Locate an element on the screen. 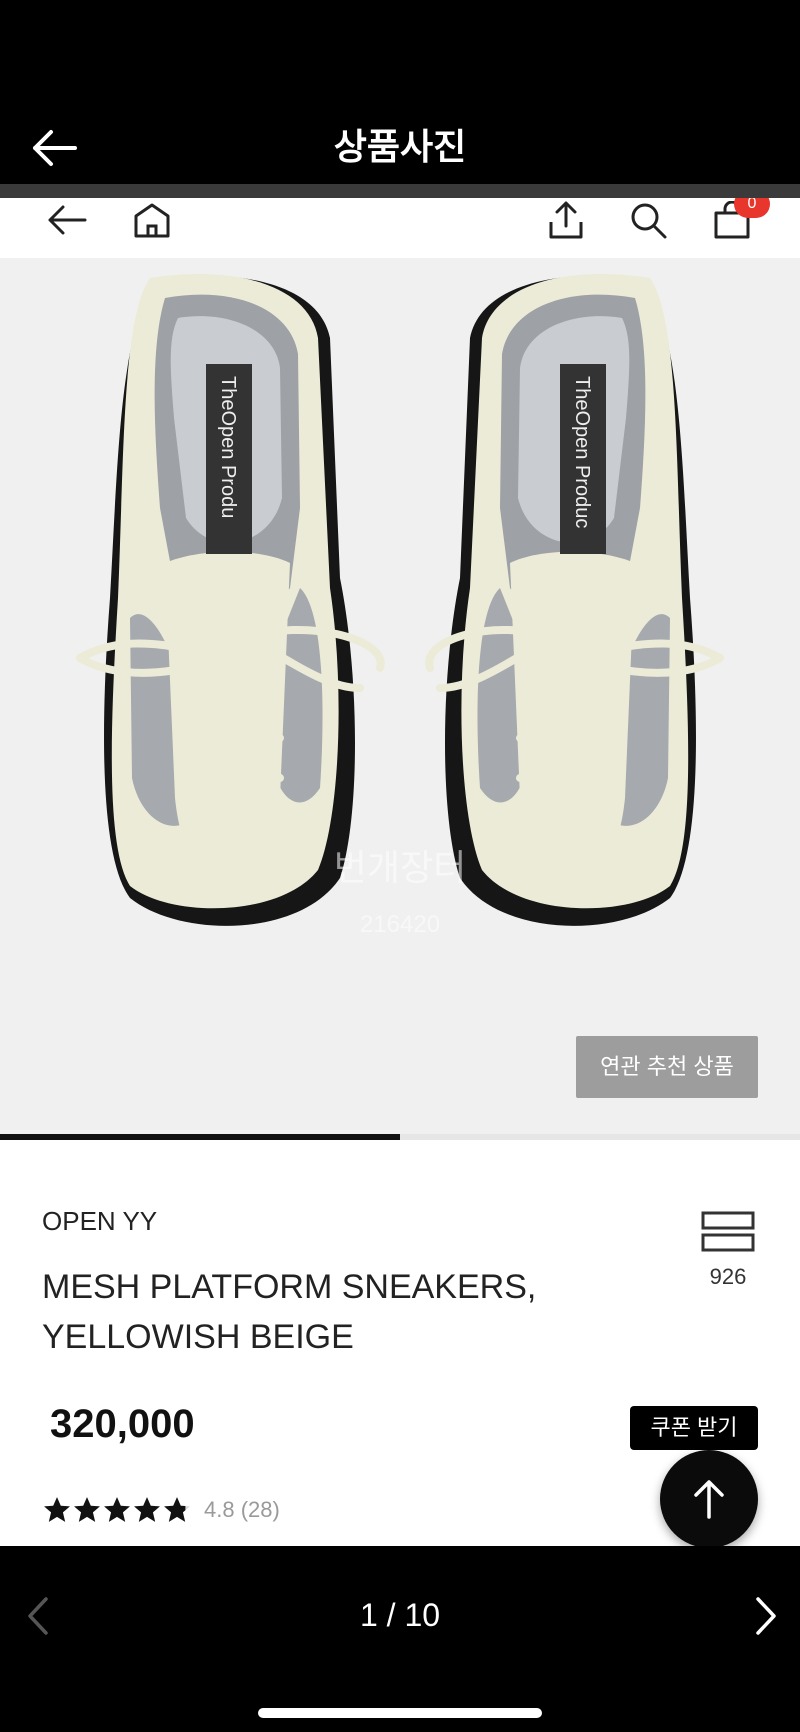  list-button is located at coordinates (728, 1232).